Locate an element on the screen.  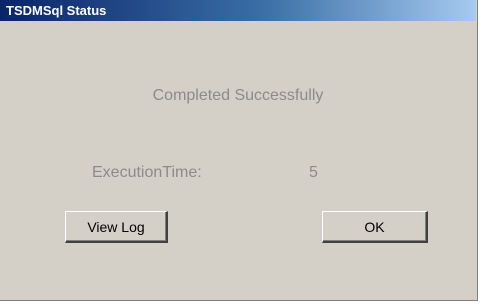
view-log-button-label: View Log is located at coordinates (116, 226).